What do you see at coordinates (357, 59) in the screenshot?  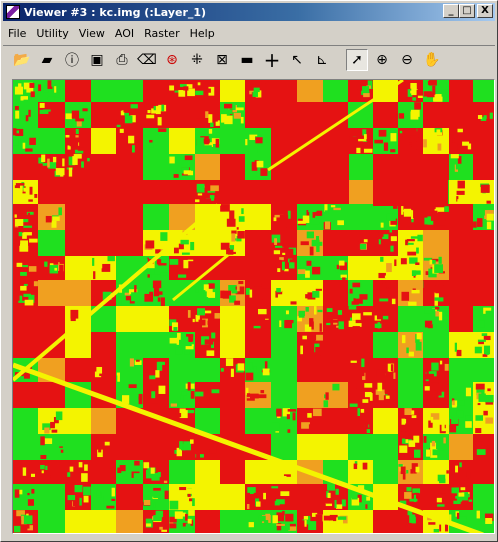 I see `select-pointer-icon: ➚` at bounding box center [357, 59].